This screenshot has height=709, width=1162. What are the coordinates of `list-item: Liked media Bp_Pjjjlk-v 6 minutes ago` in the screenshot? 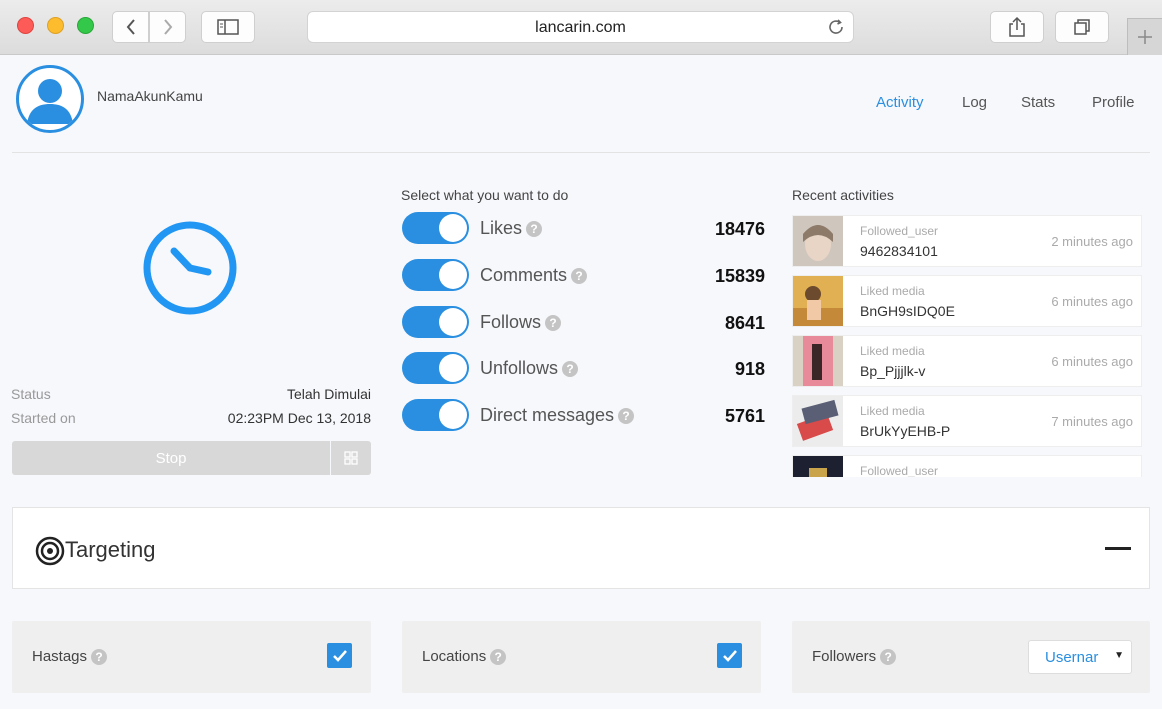 It's located at (967, 361).